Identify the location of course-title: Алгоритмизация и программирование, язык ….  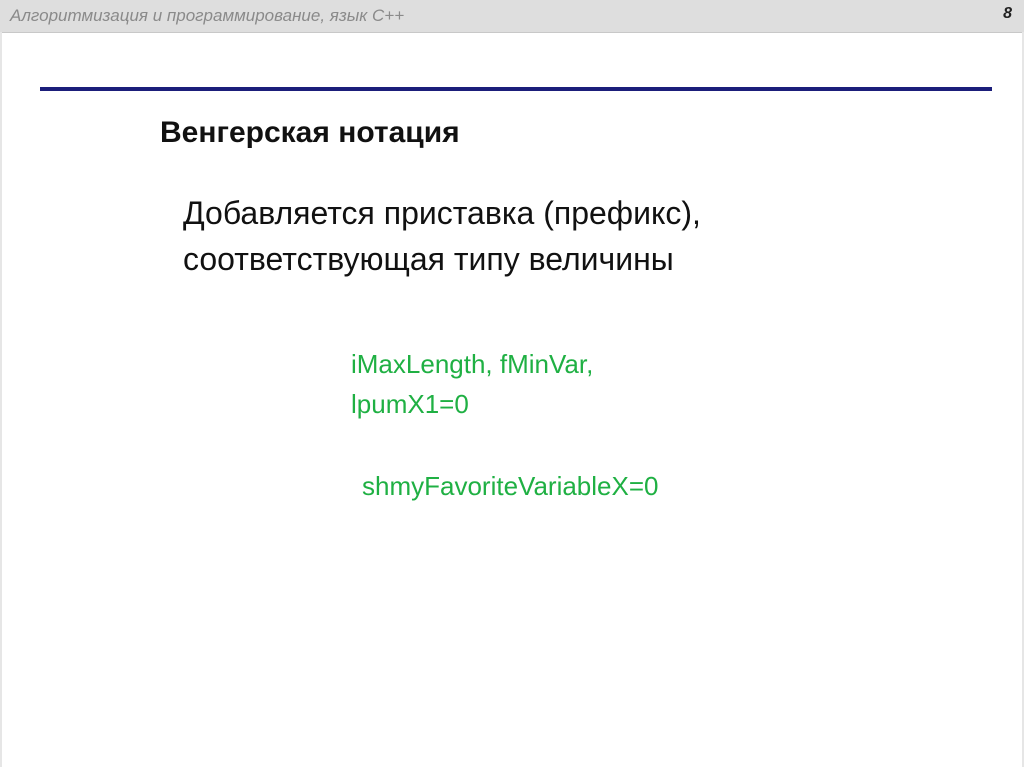
(207, 15).